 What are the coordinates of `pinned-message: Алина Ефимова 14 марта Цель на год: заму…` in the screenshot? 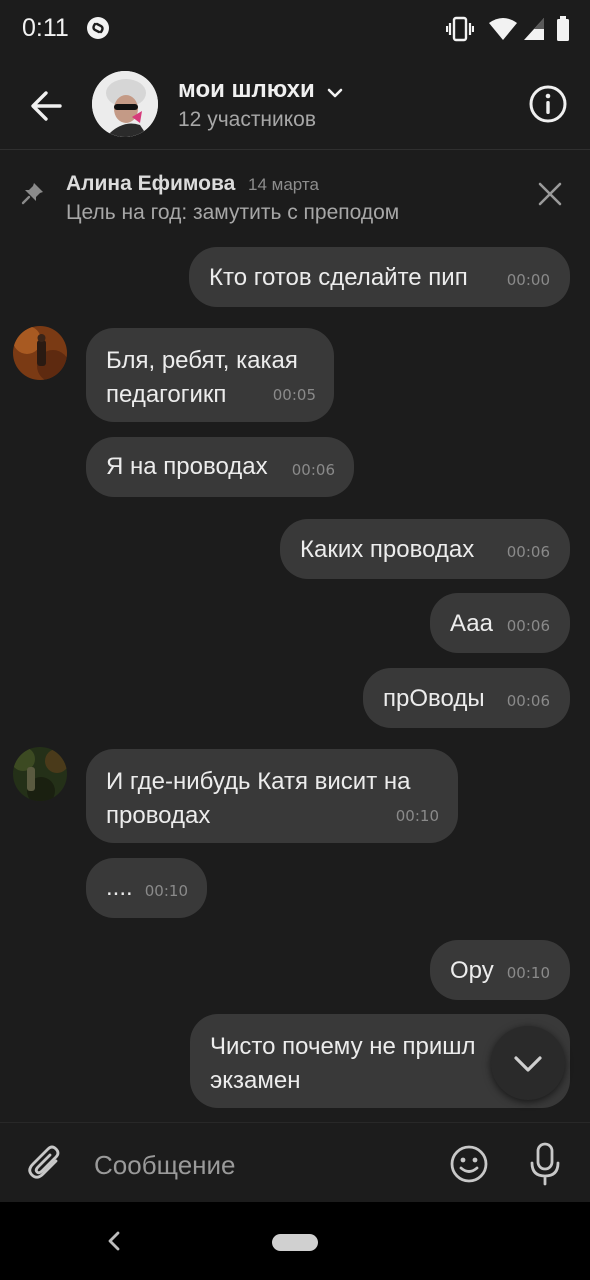 It's located at (295, 195).